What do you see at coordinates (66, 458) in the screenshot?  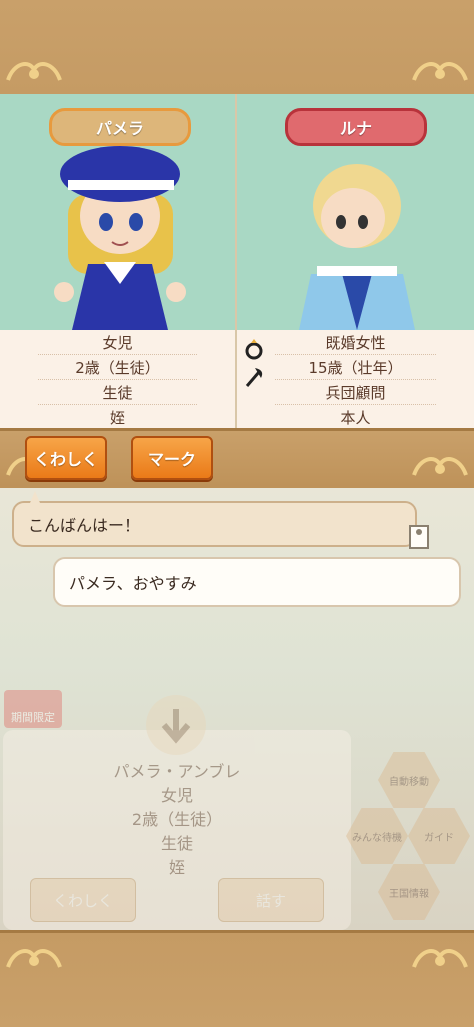 I see `details-button: くわしく` at bounding box center [66, 458].